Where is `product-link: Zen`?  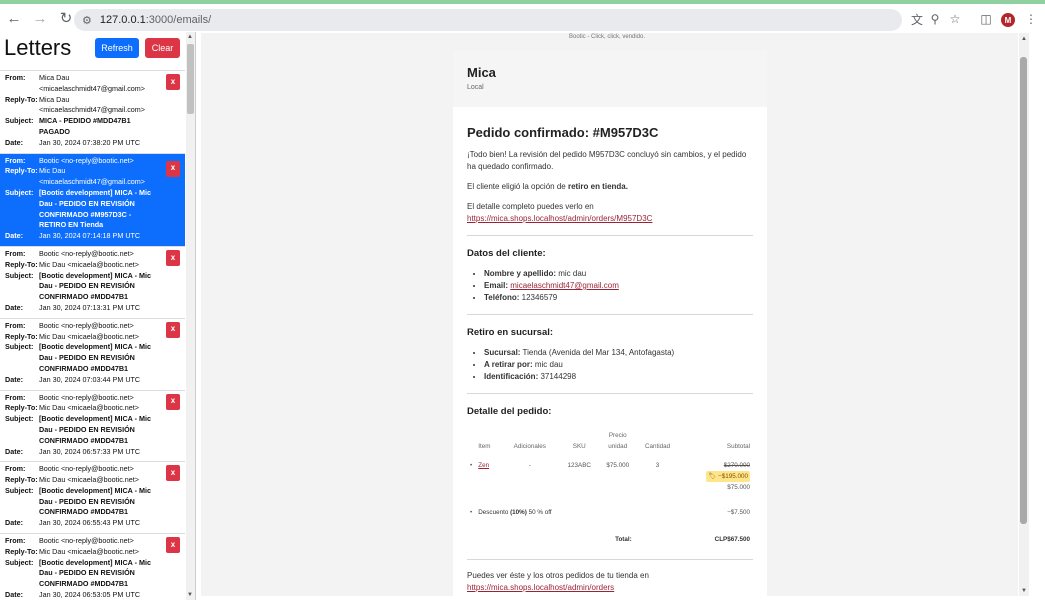 product-link: Zen is located at coordinates (483, 465).